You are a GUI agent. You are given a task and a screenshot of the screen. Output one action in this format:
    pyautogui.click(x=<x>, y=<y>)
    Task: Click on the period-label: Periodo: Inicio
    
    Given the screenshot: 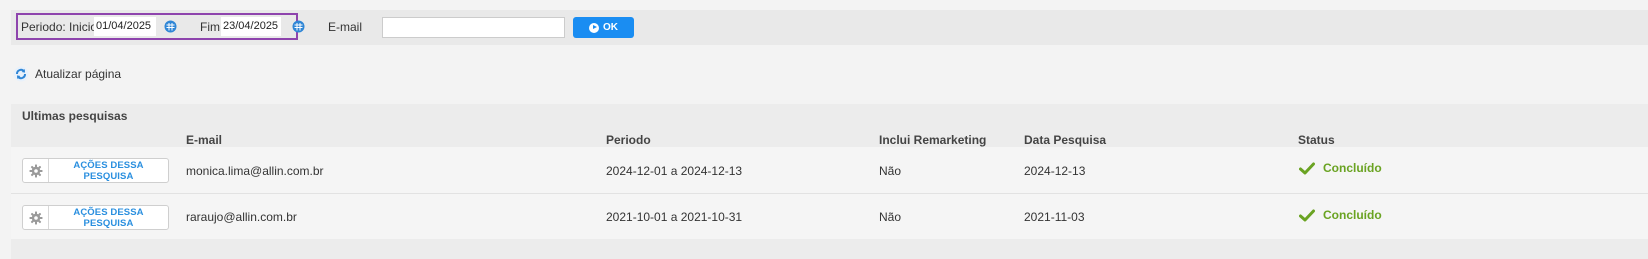 What is the action you would take?
    pyautogui.click(x=59, y=27)
    